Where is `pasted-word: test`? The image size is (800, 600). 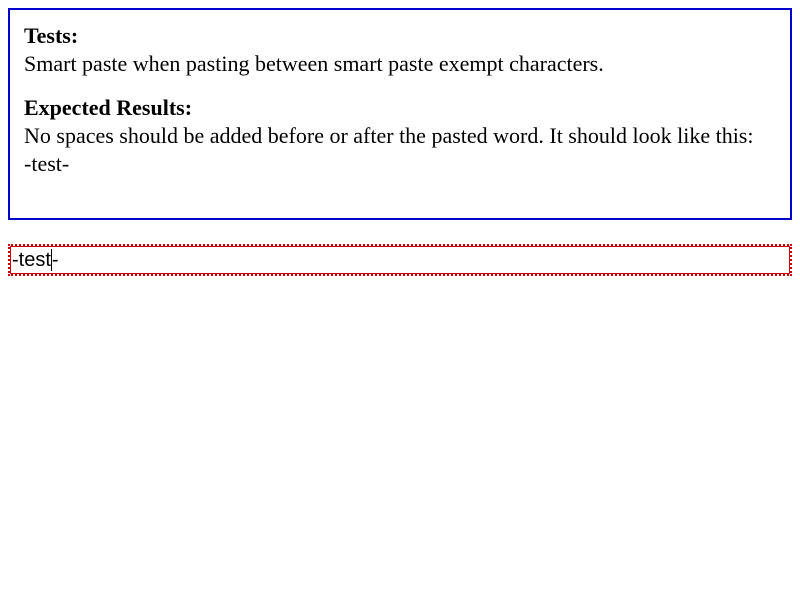 pasted-word: test is located at coordinates (35, 260).